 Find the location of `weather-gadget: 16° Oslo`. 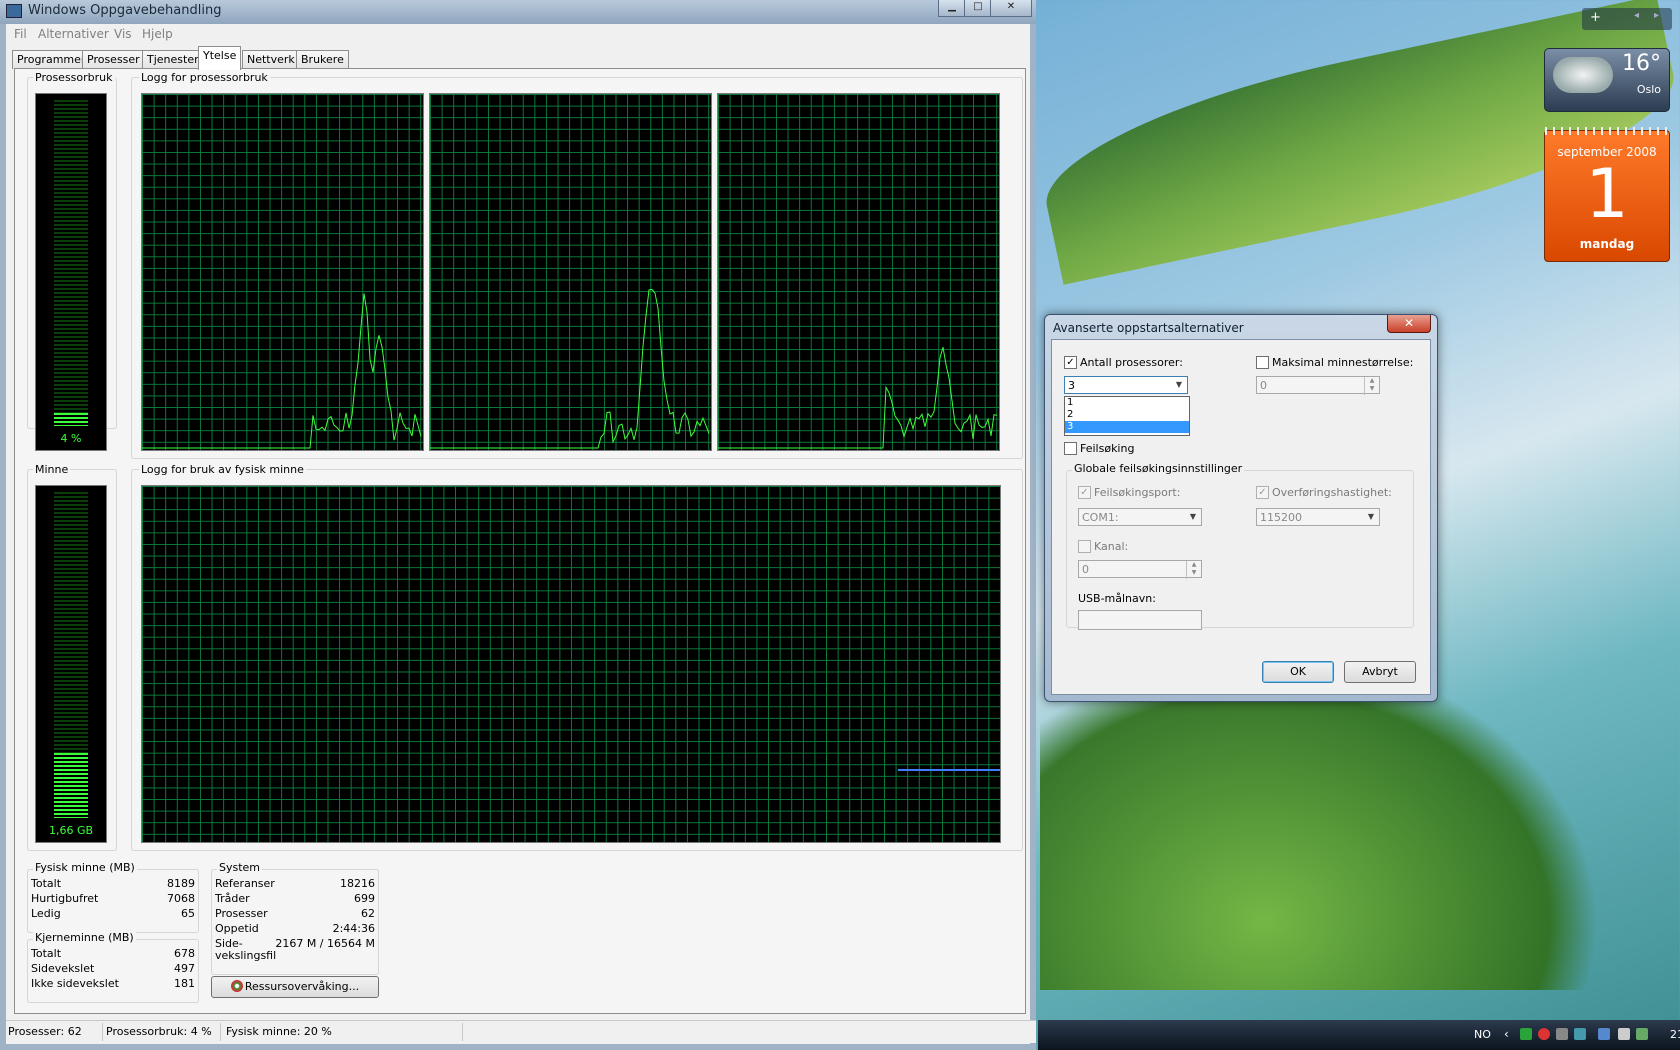

weather-gadget: 16° Oslo is located at coordinates (1607, 80).